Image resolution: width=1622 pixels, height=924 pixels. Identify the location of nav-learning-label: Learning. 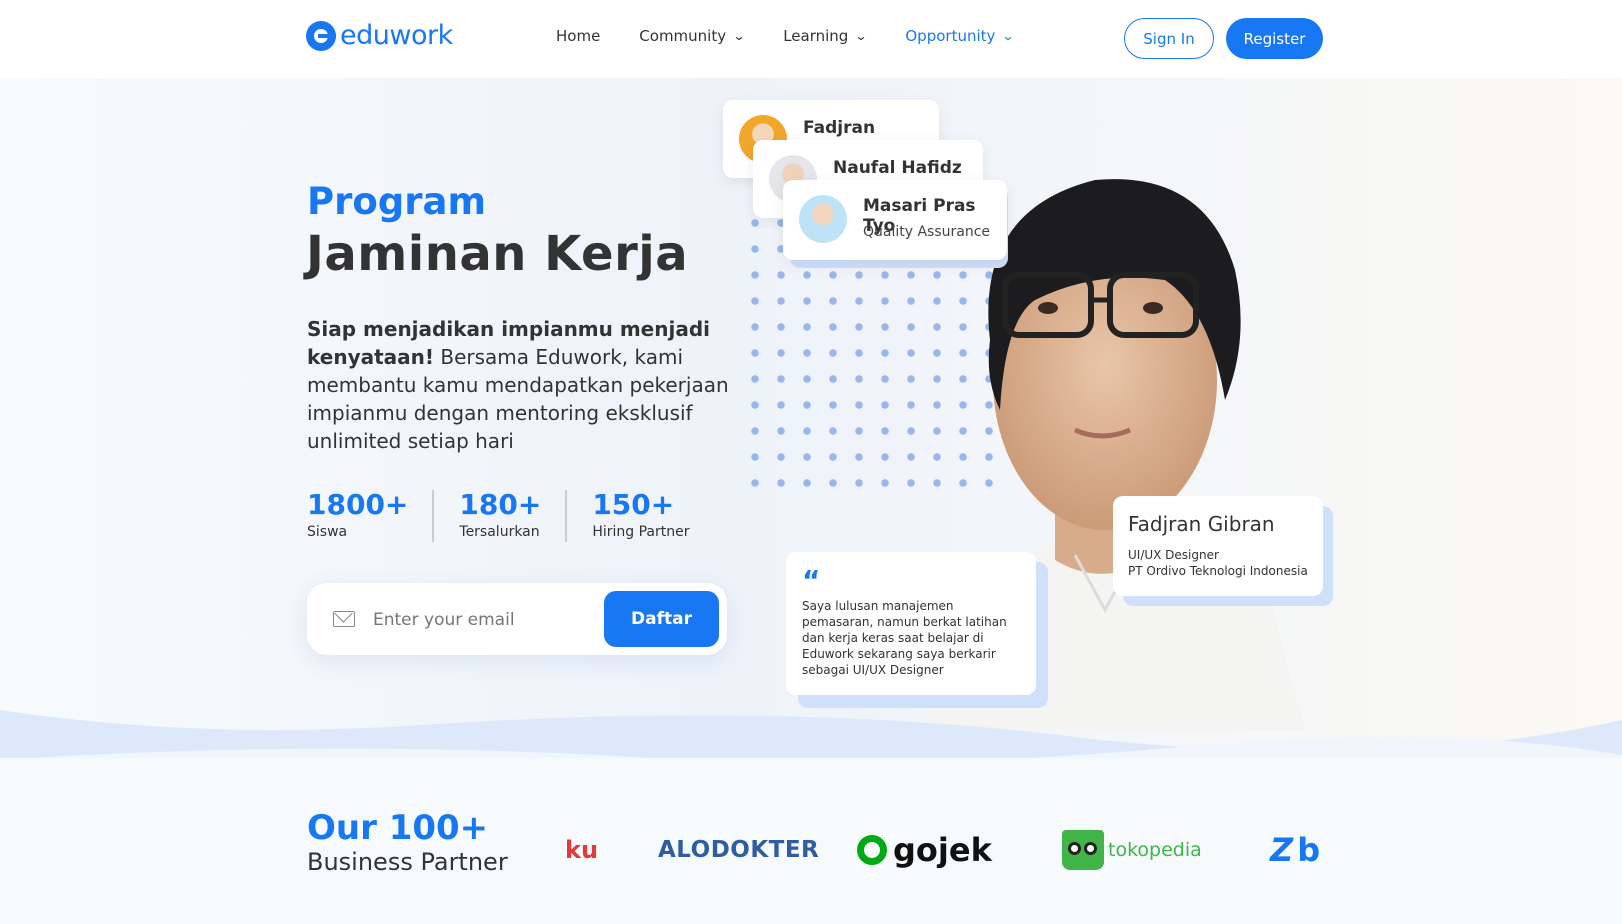
(816, 36).